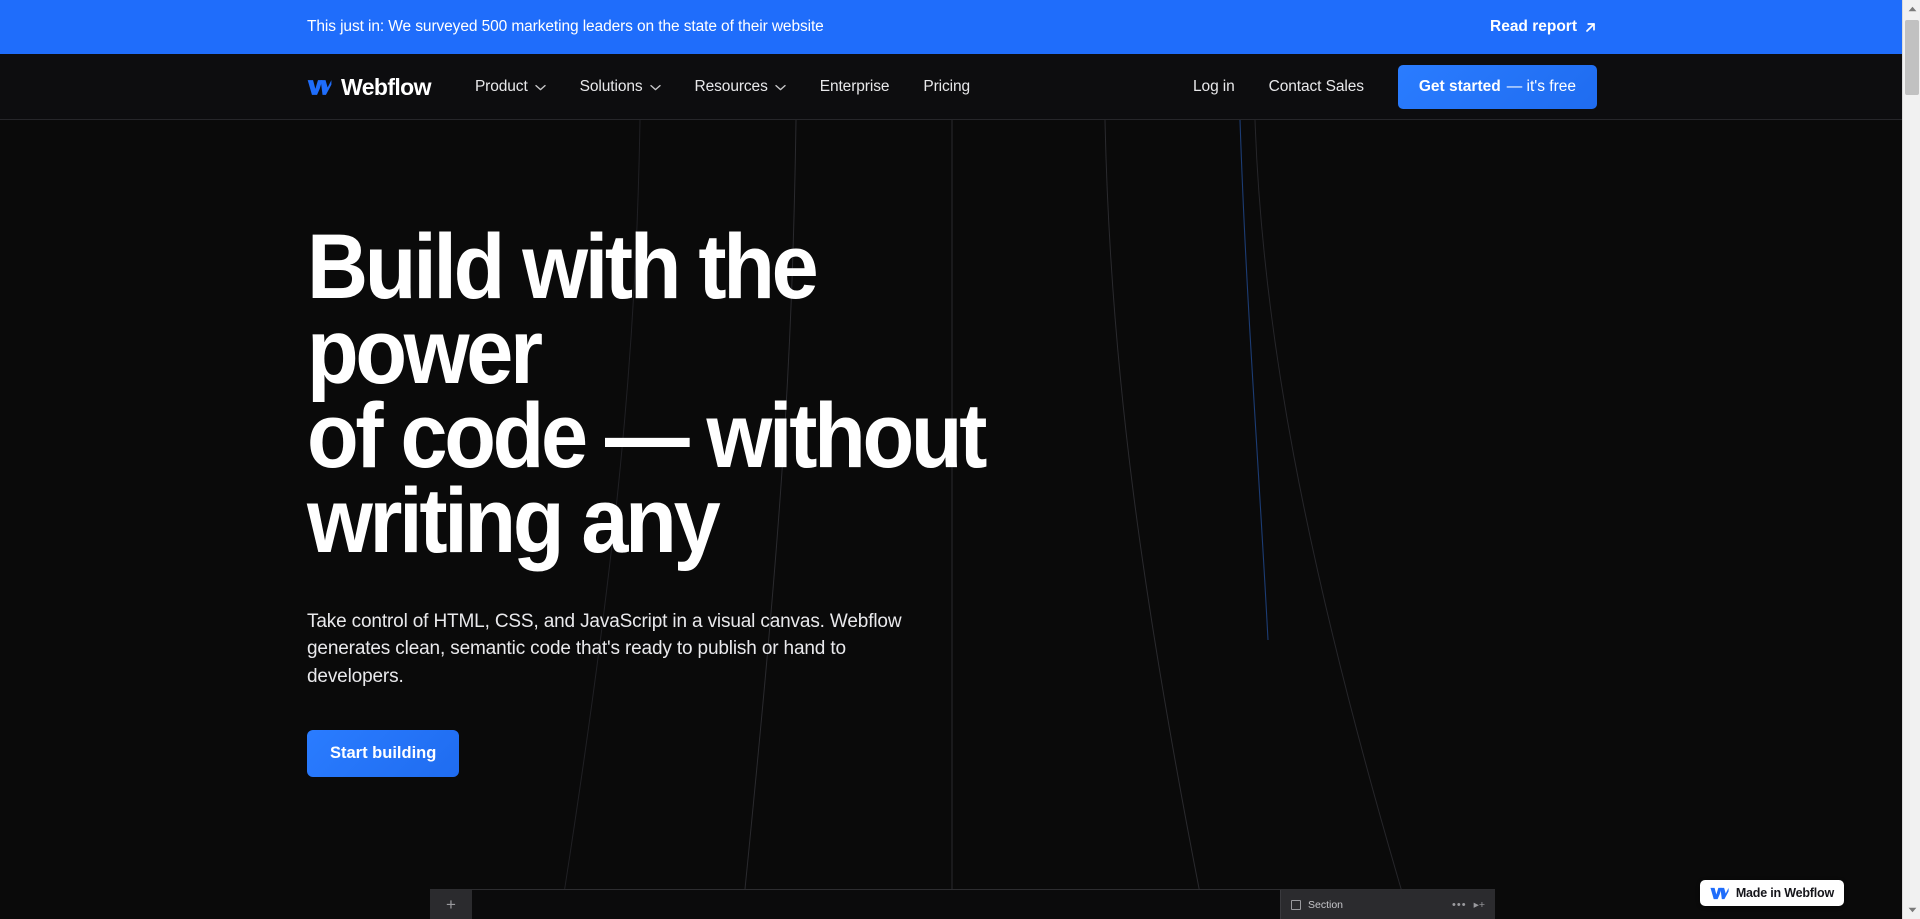 The image size is (1920, 919). What do you see at coordinates (1296, 904) in the screenshot?
I see `section-box-icon` at bounding box center [1296, 904].